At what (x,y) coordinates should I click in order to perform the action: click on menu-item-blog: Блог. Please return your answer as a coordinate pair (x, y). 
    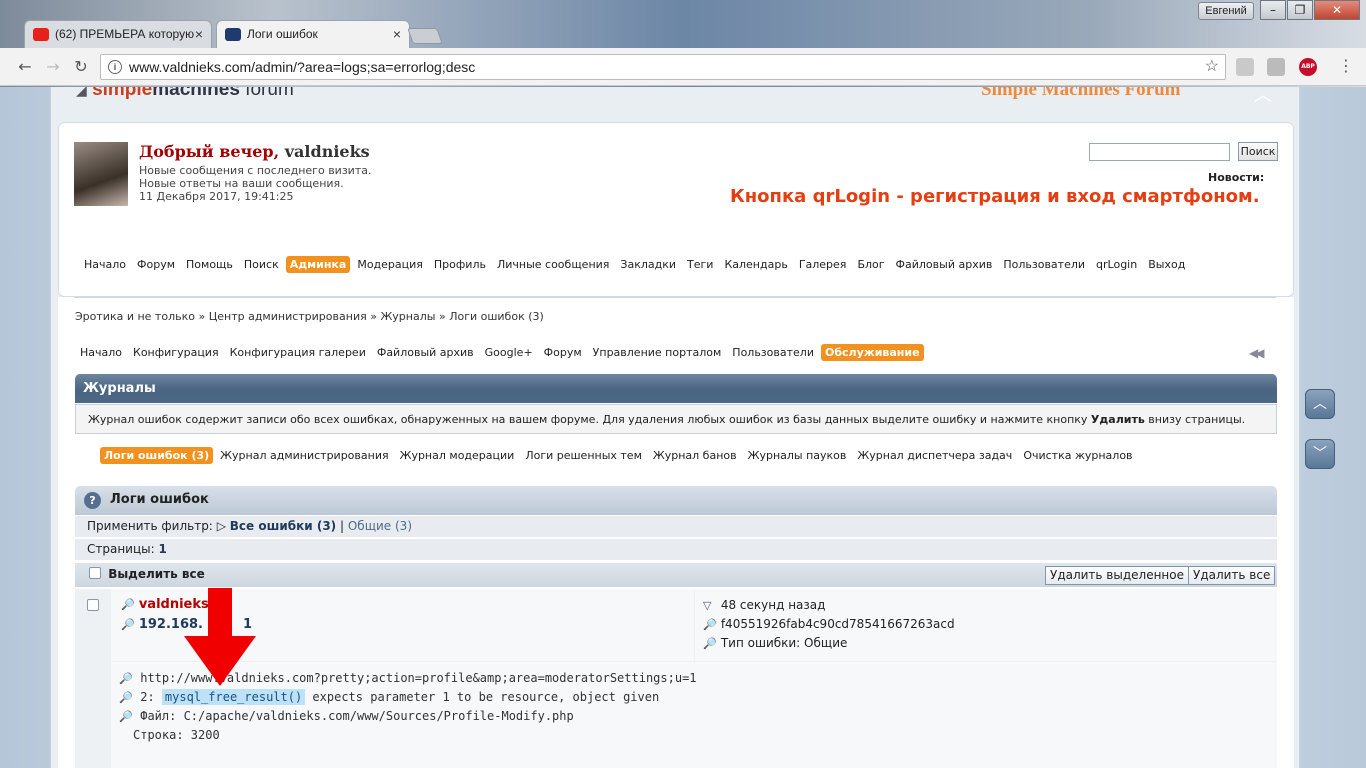
    Looking at the image, I should click on (870, 264).